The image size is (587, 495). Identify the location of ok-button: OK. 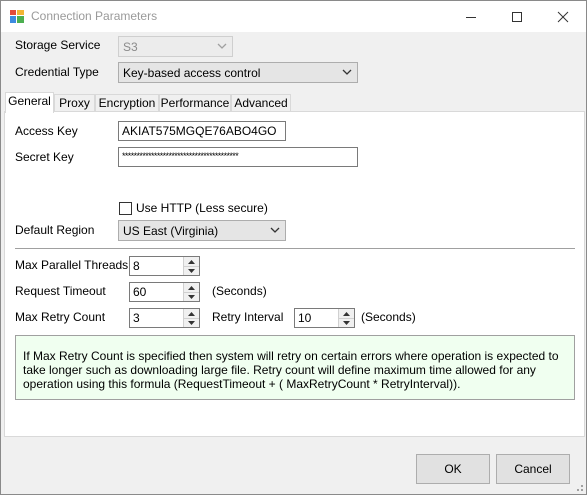
(453, 469).